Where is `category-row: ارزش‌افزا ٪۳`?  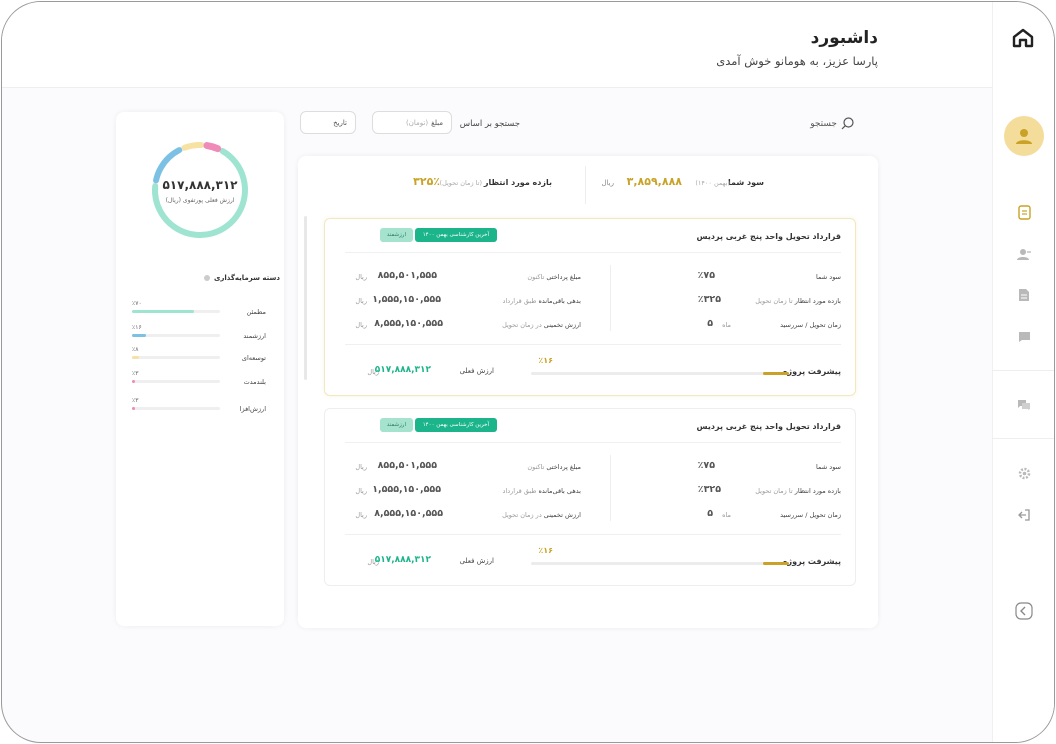 category-row: ارزش‌افزا ٪۳ is located at coordinates (199, 408).